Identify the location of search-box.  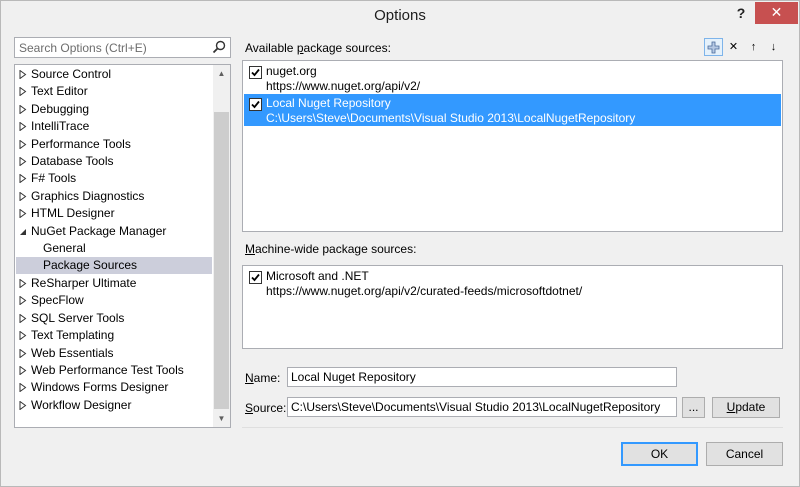
(122, 47).